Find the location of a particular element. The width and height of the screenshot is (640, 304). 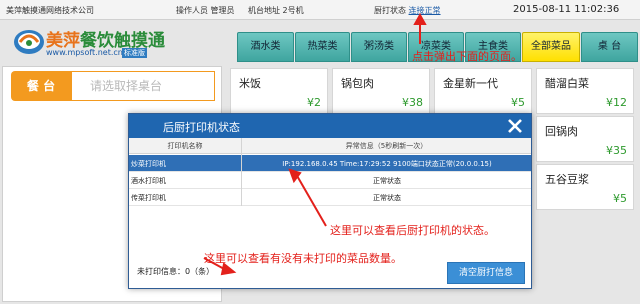

dish-card: 金星新一代 ¥5 is located at coordinates (483, 91).